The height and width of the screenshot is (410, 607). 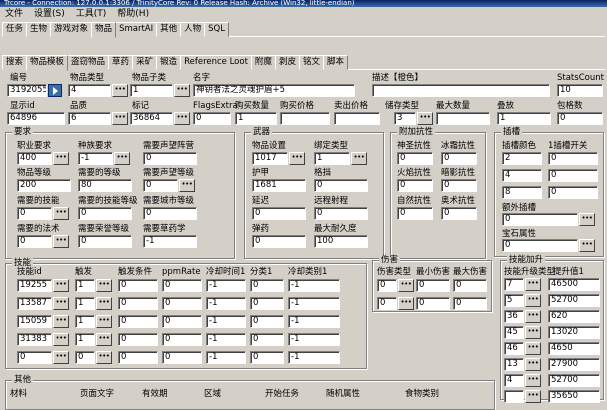 What do you see at coordinates (61, 158) in the screenshot?
I see `req-class-pick-button: •••` at bounding box center [61, 158].